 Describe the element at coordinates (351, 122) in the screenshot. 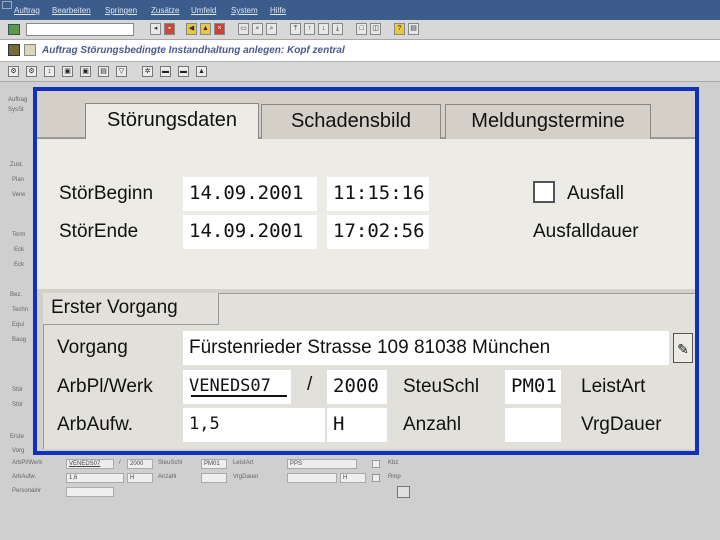

I see `tab-schadensbild: Schadensbild` at that location.